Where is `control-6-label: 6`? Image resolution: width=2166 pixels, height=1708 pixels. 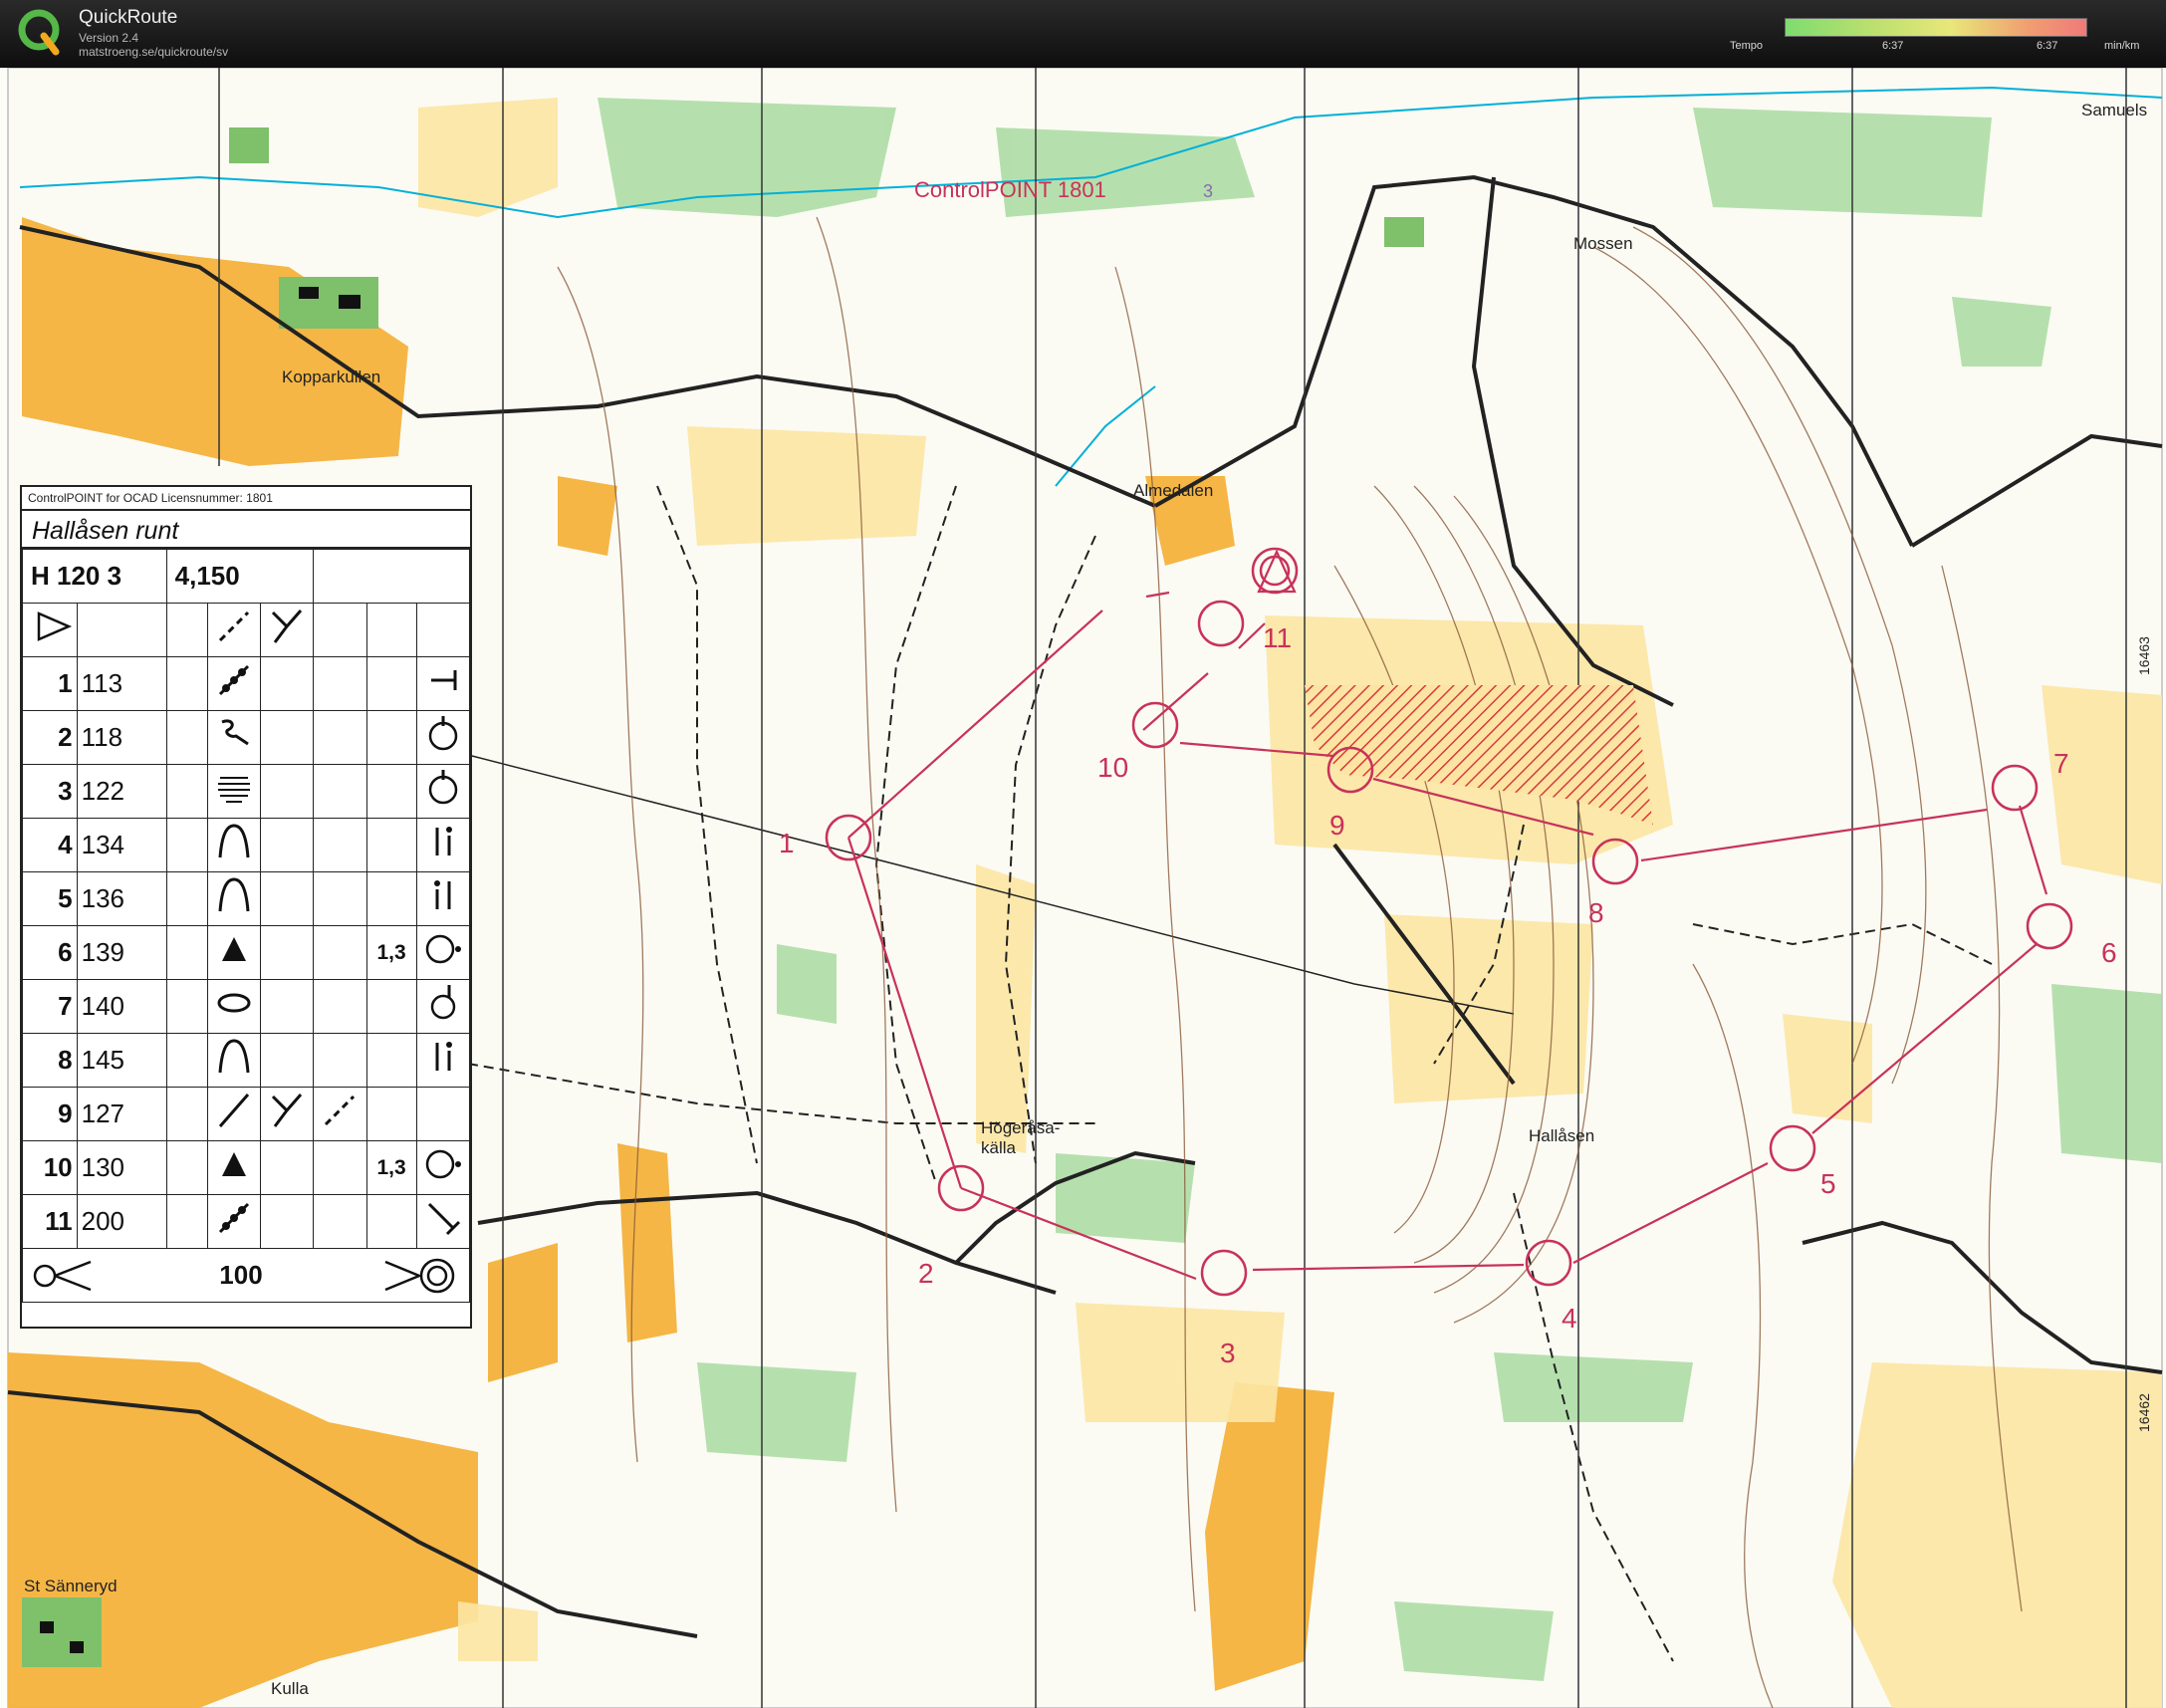
control-6-label: 6 is located at coordinates (2109, 952).